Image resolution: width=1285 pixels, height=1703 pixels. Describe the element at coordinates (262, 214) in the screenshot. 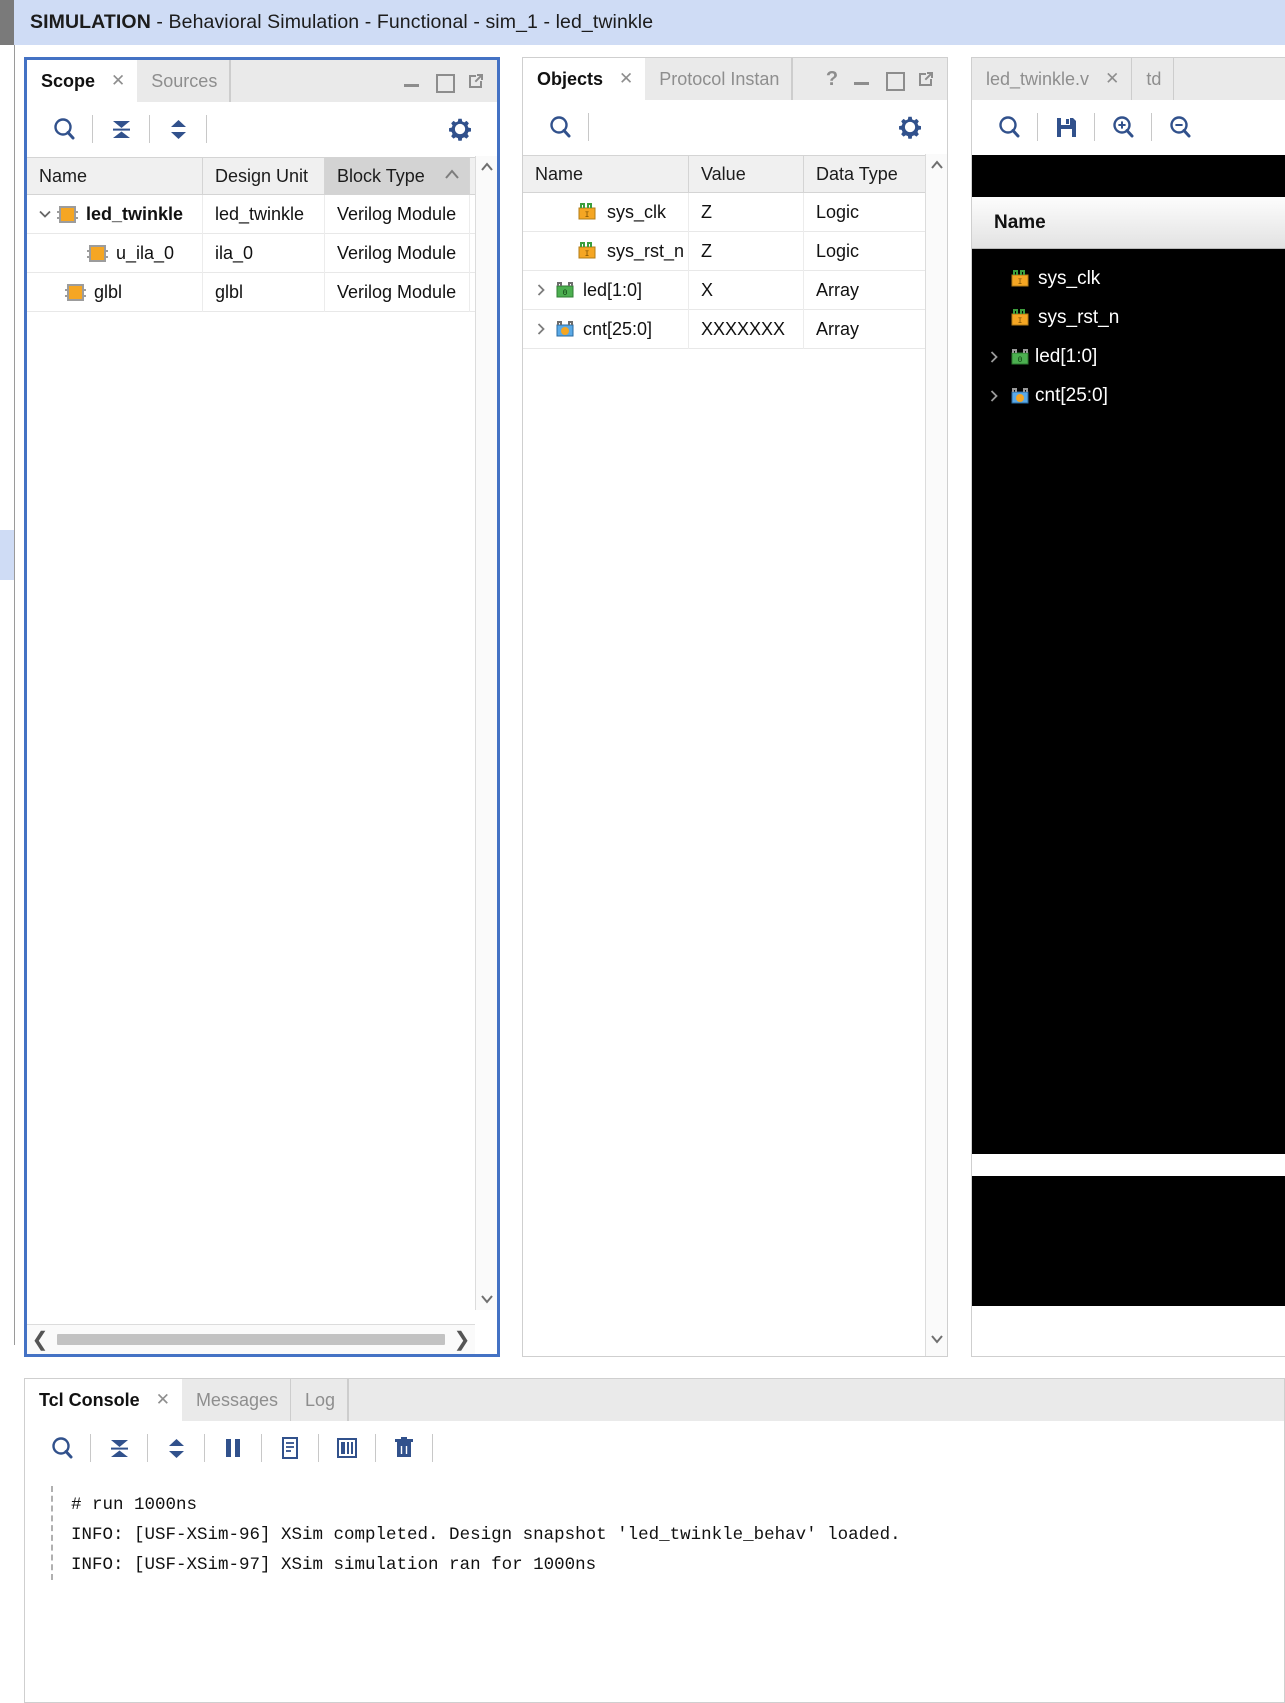

I see `table-row: led_twinkle led_twinkle Verilog Module` at that location.